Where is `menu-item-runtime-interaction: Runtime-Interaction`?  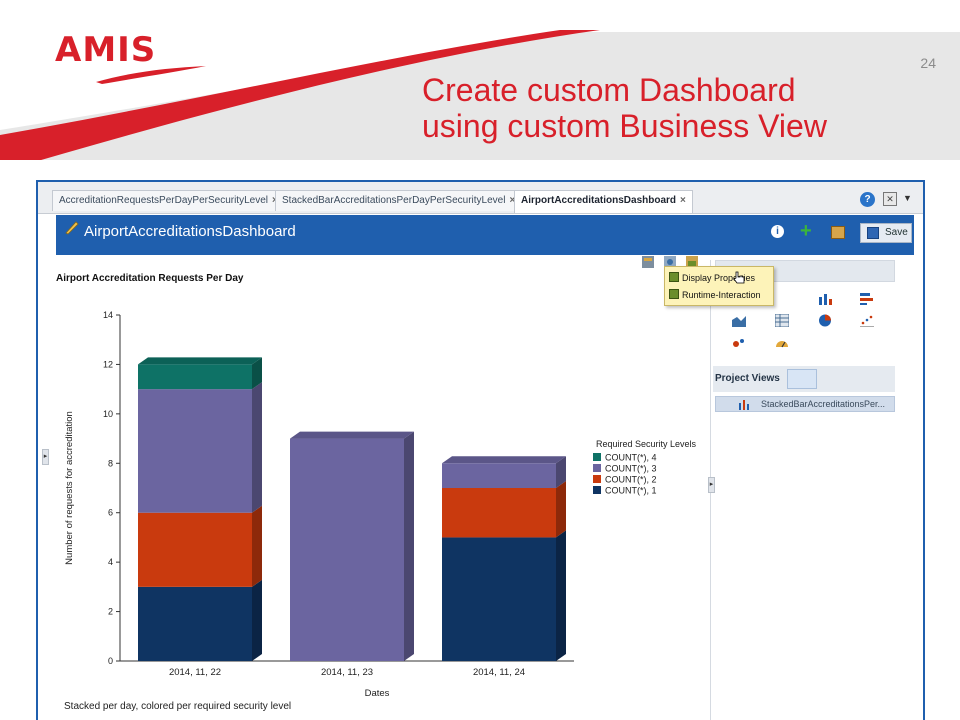
menu-item-runtime-interaction: Runtime-Interaction is located at coordinates (715, 294).